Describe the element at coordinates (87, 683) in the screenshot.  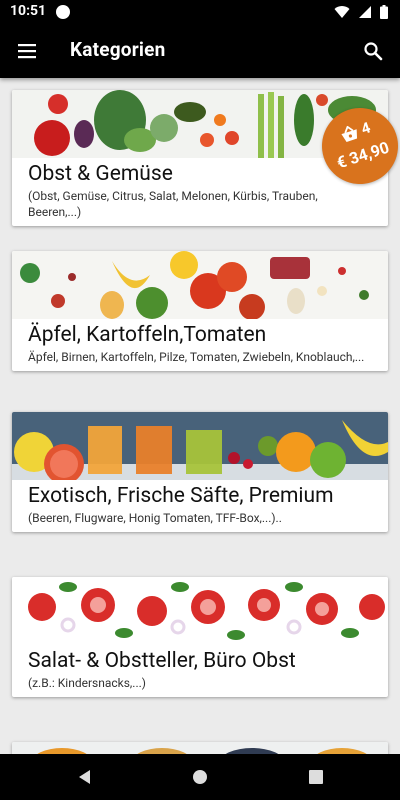
I see `category-description: (z.B.: Kindersnacks,...)` at that location.